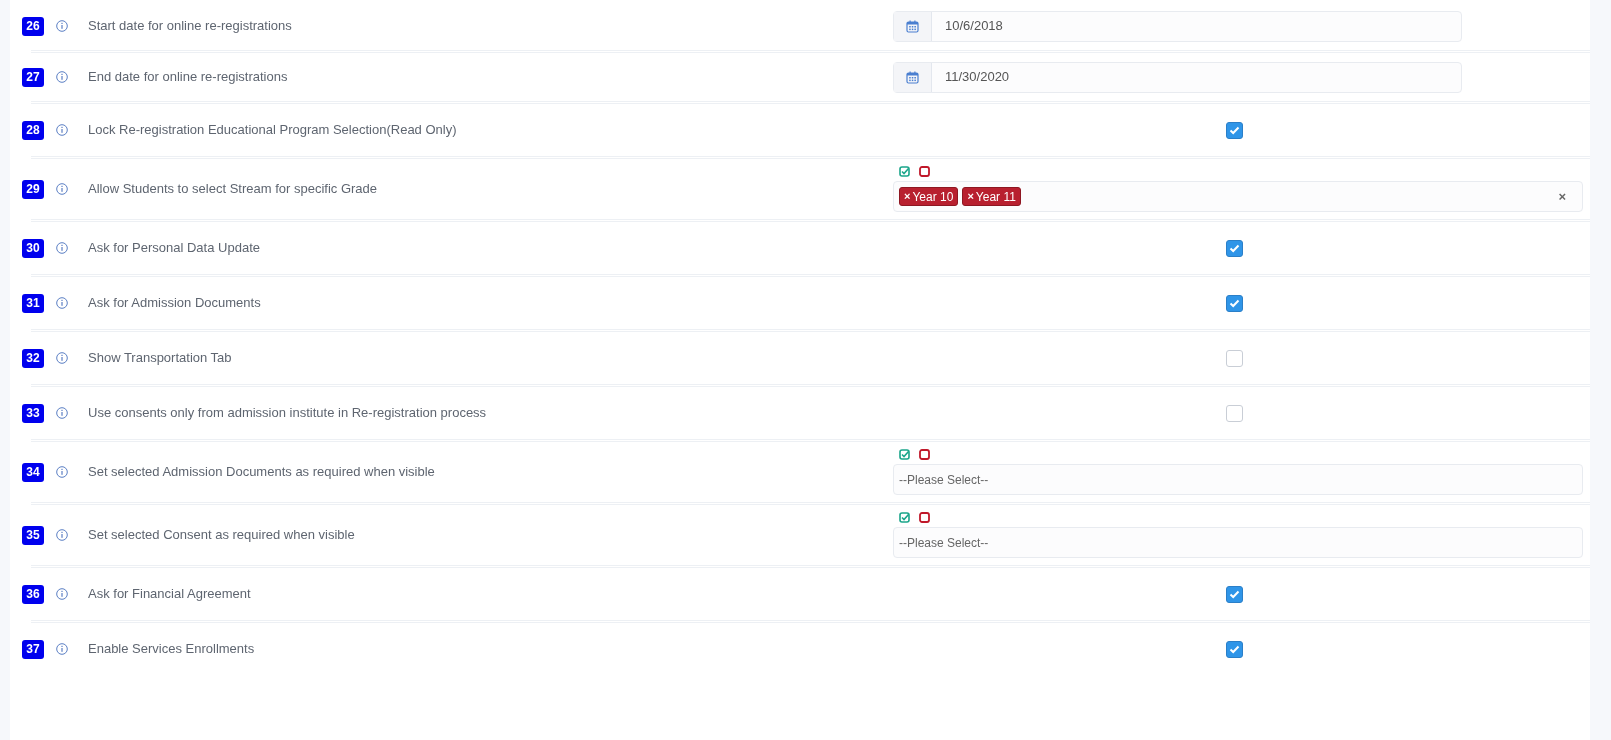  I want to click on setting-label: Allow Students to select Stream for specific Grade, so click(232, 189).